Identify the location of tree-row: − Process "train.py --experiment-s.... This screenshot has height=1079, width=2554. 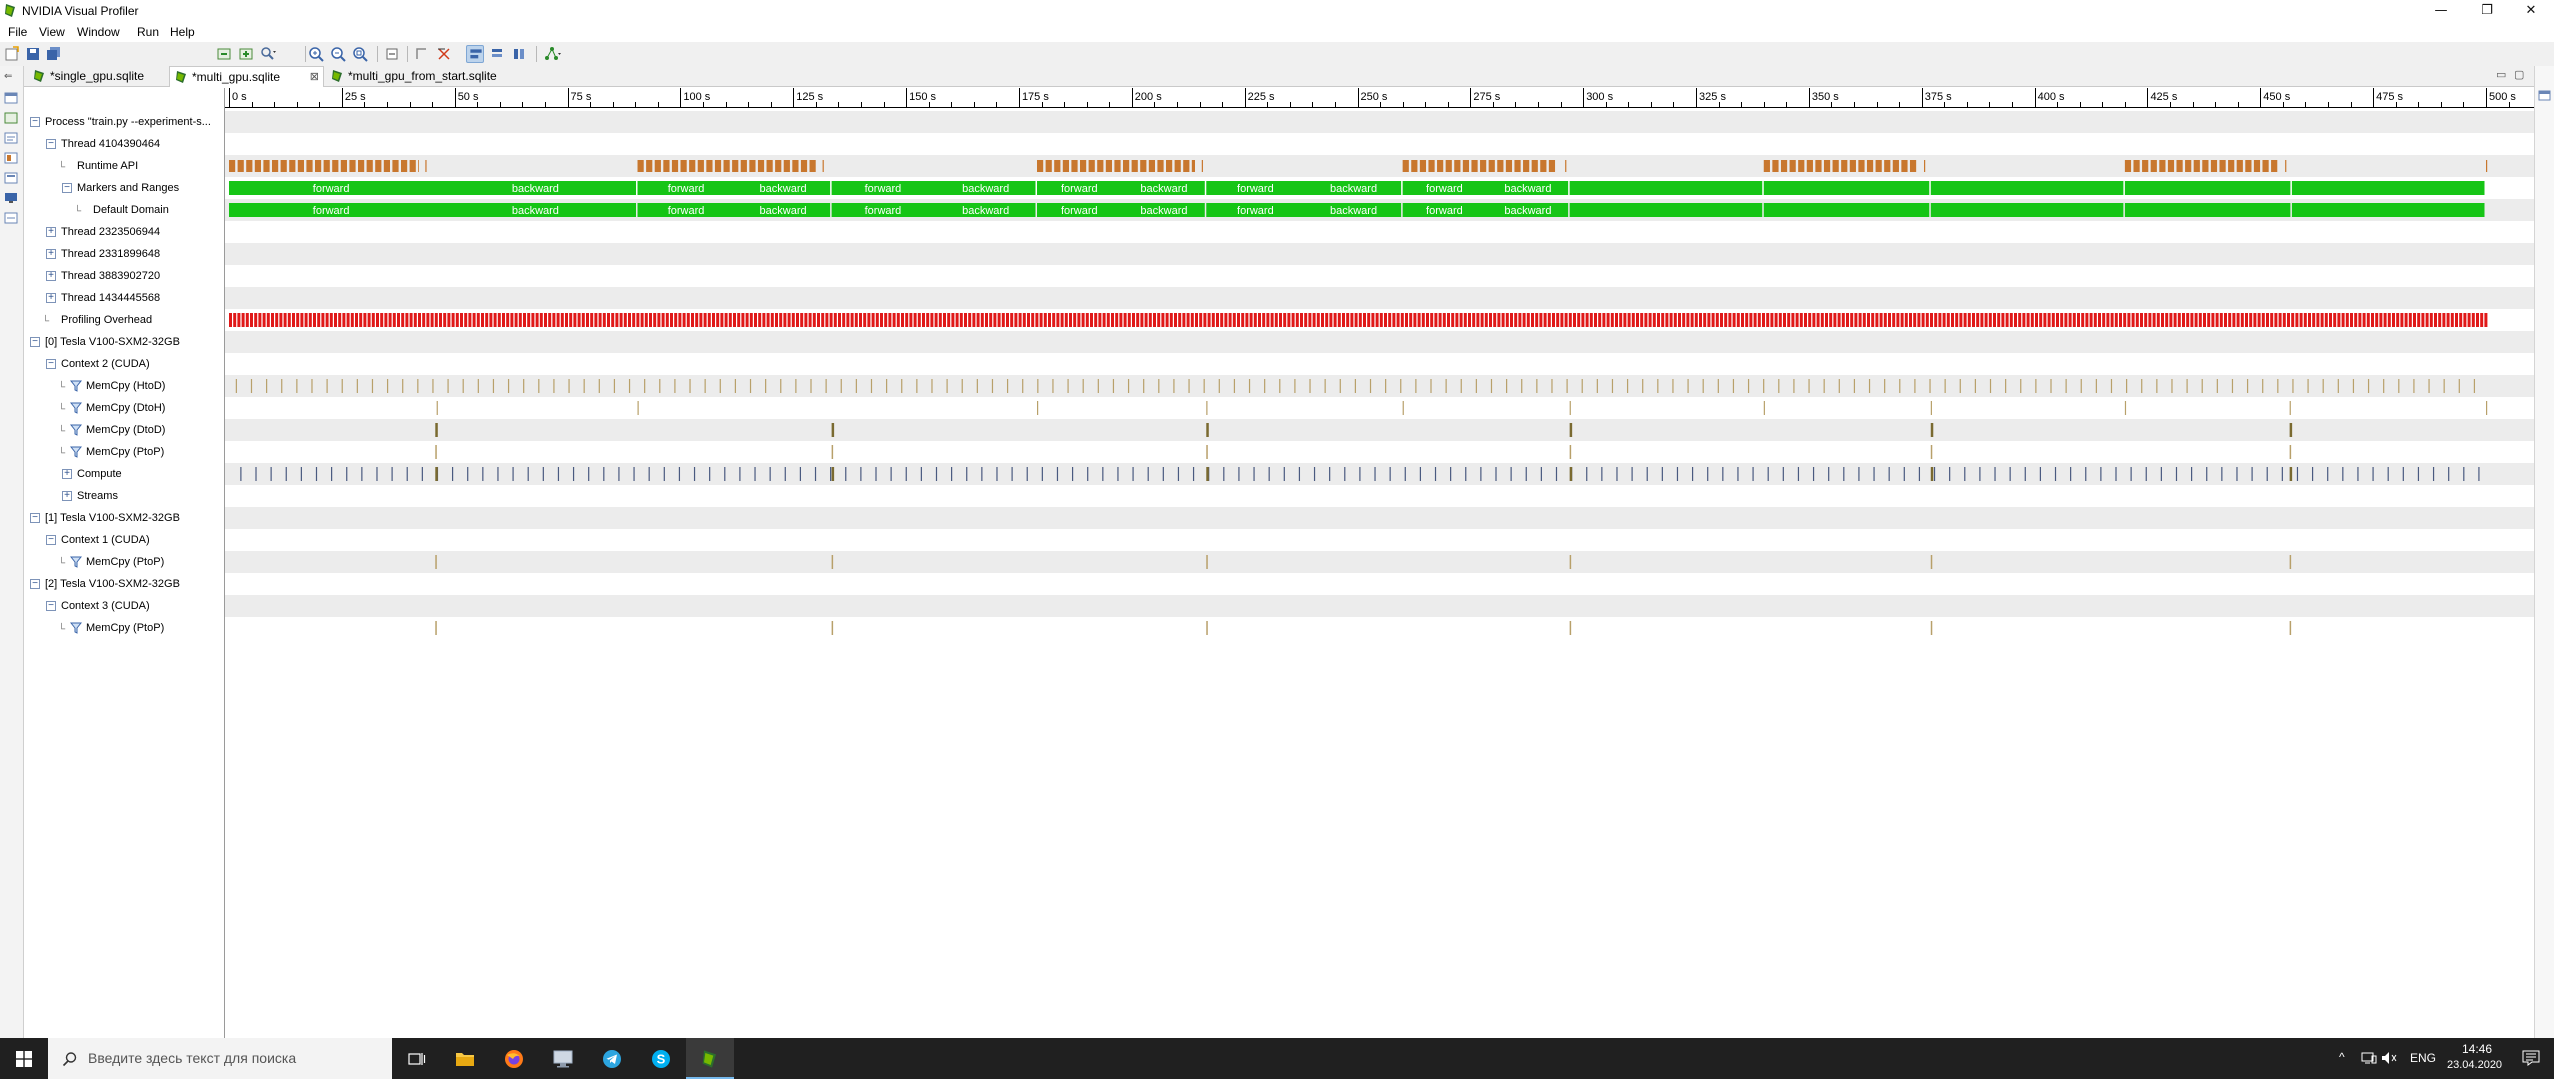
(124, 122).